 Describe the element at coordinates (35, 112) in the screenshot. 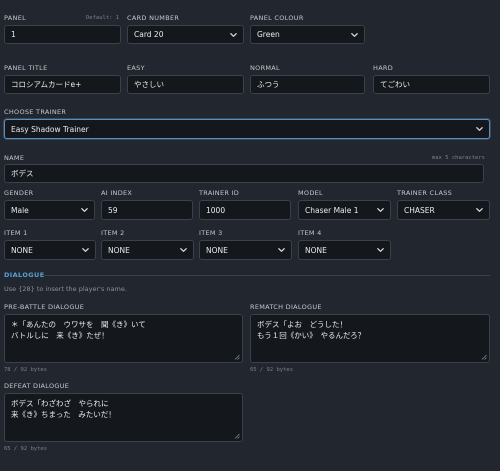

I see `choose-trainer-label: CHOOSE TRAINER` at that location.